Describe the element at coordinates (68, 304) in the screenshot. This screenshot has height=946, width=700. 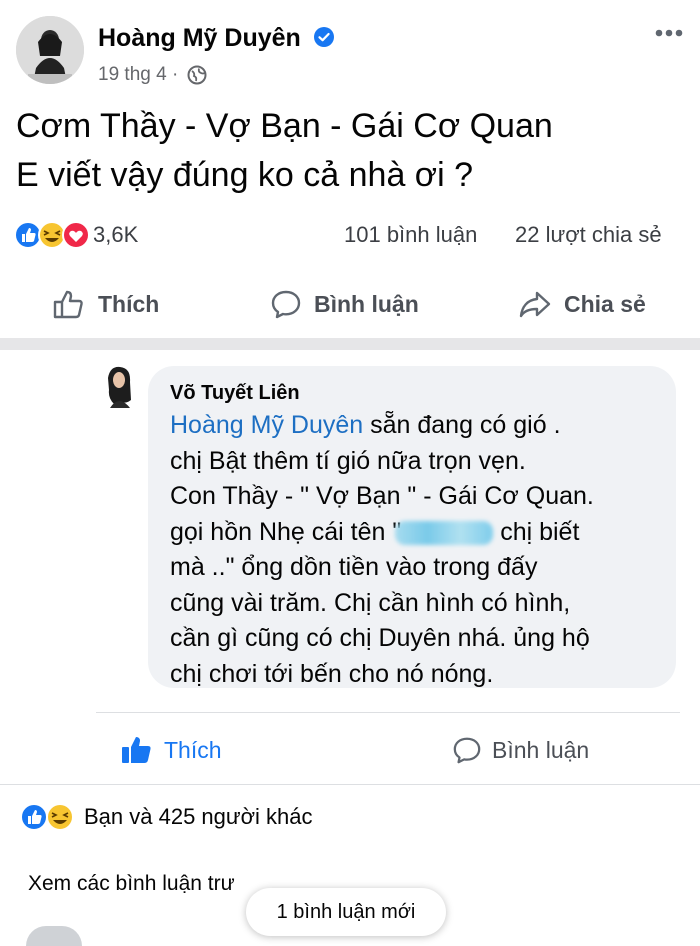
I see `thumbs-up-outline-icon` at that location.